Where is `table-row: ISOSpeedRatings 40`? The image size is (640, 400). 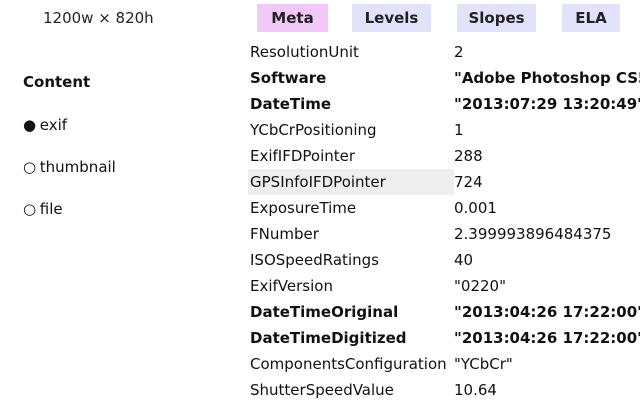 table-row: ISOSpeedRatings 40 is located at coordinates (444, 260).